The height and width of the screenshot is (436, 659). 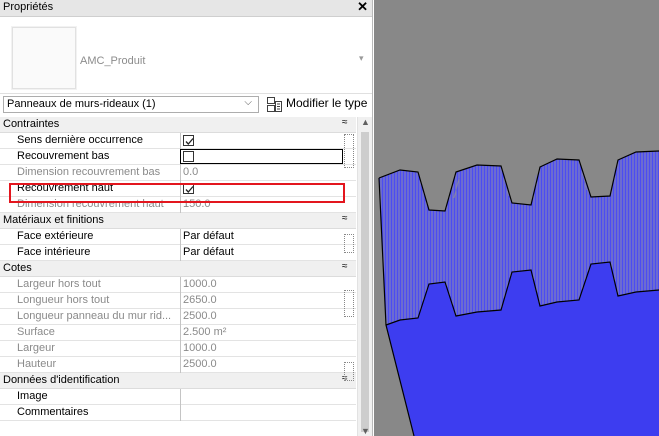 What do you see at coordinates (44, 58) in the screenshot?
I see `type-thumbnail` at bounding box center [44, 58].